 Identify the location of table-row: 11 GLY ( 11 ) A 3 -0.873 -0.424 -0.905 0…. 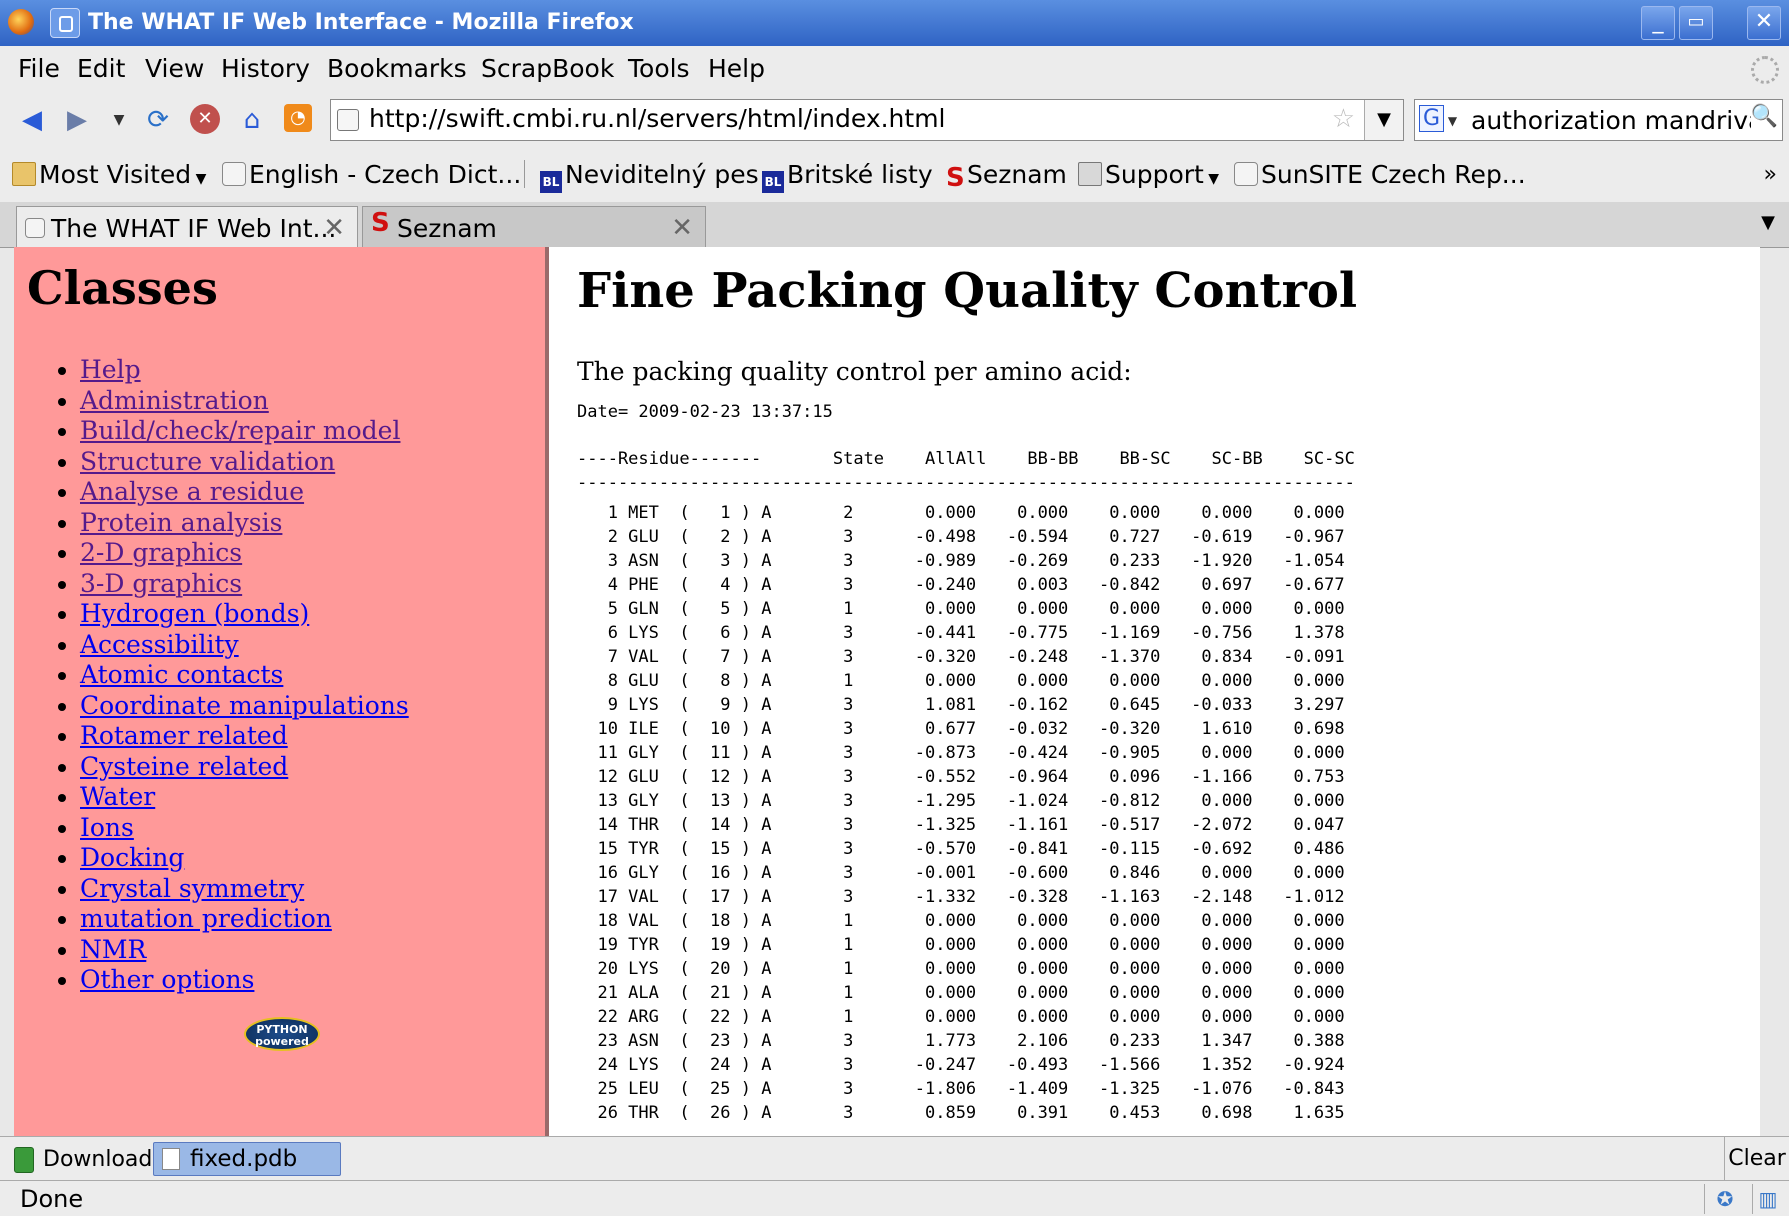
(961, 753).